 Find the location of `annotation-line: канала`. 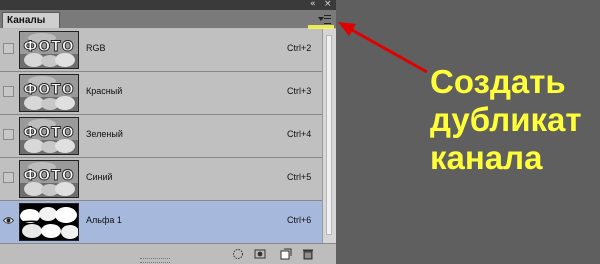

annotation-line: канала is located at coordinates (486, 157).